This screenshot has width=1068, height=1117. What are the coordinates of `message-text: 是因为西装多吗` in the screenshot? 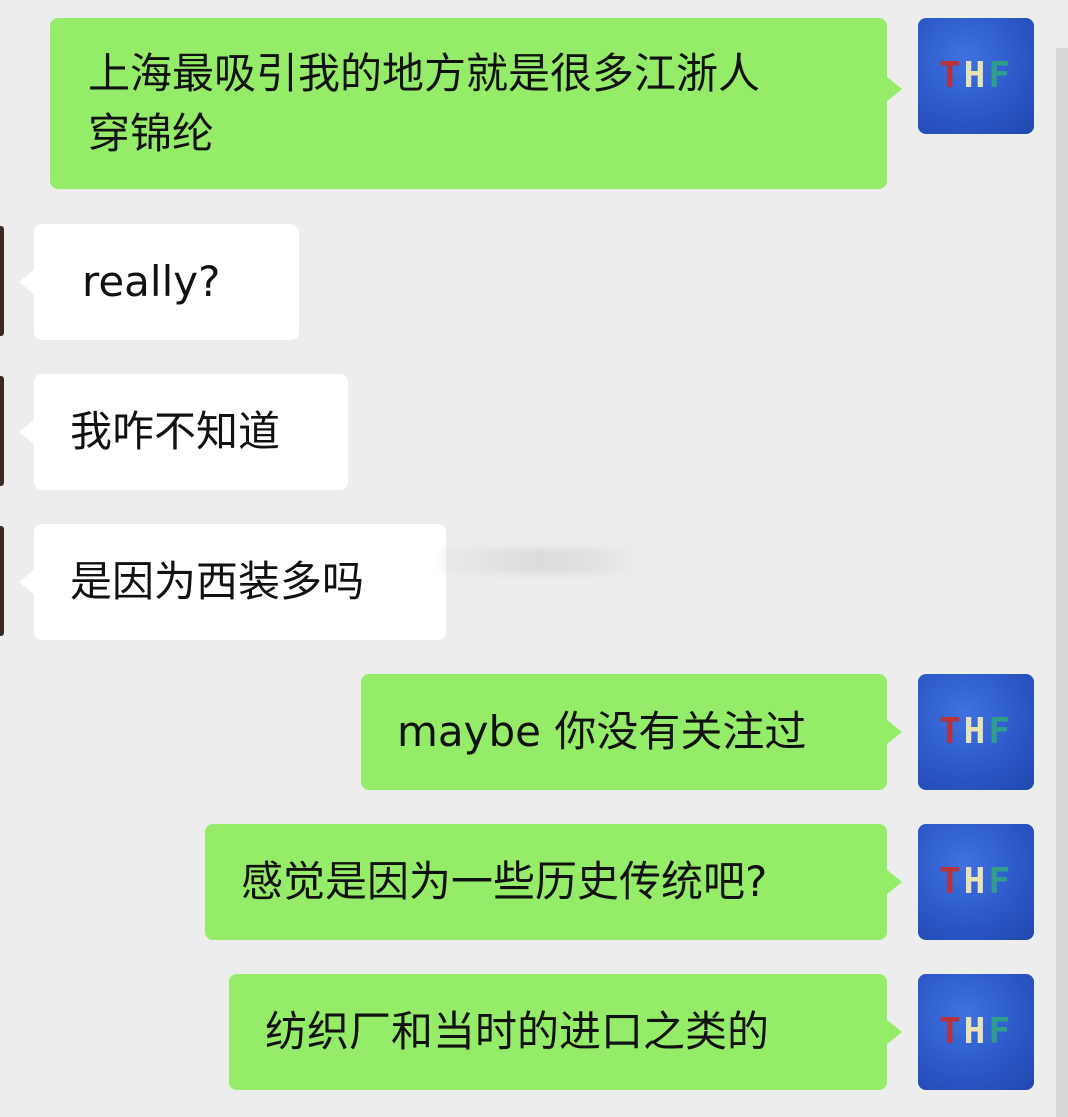 It's located at (217, 581).